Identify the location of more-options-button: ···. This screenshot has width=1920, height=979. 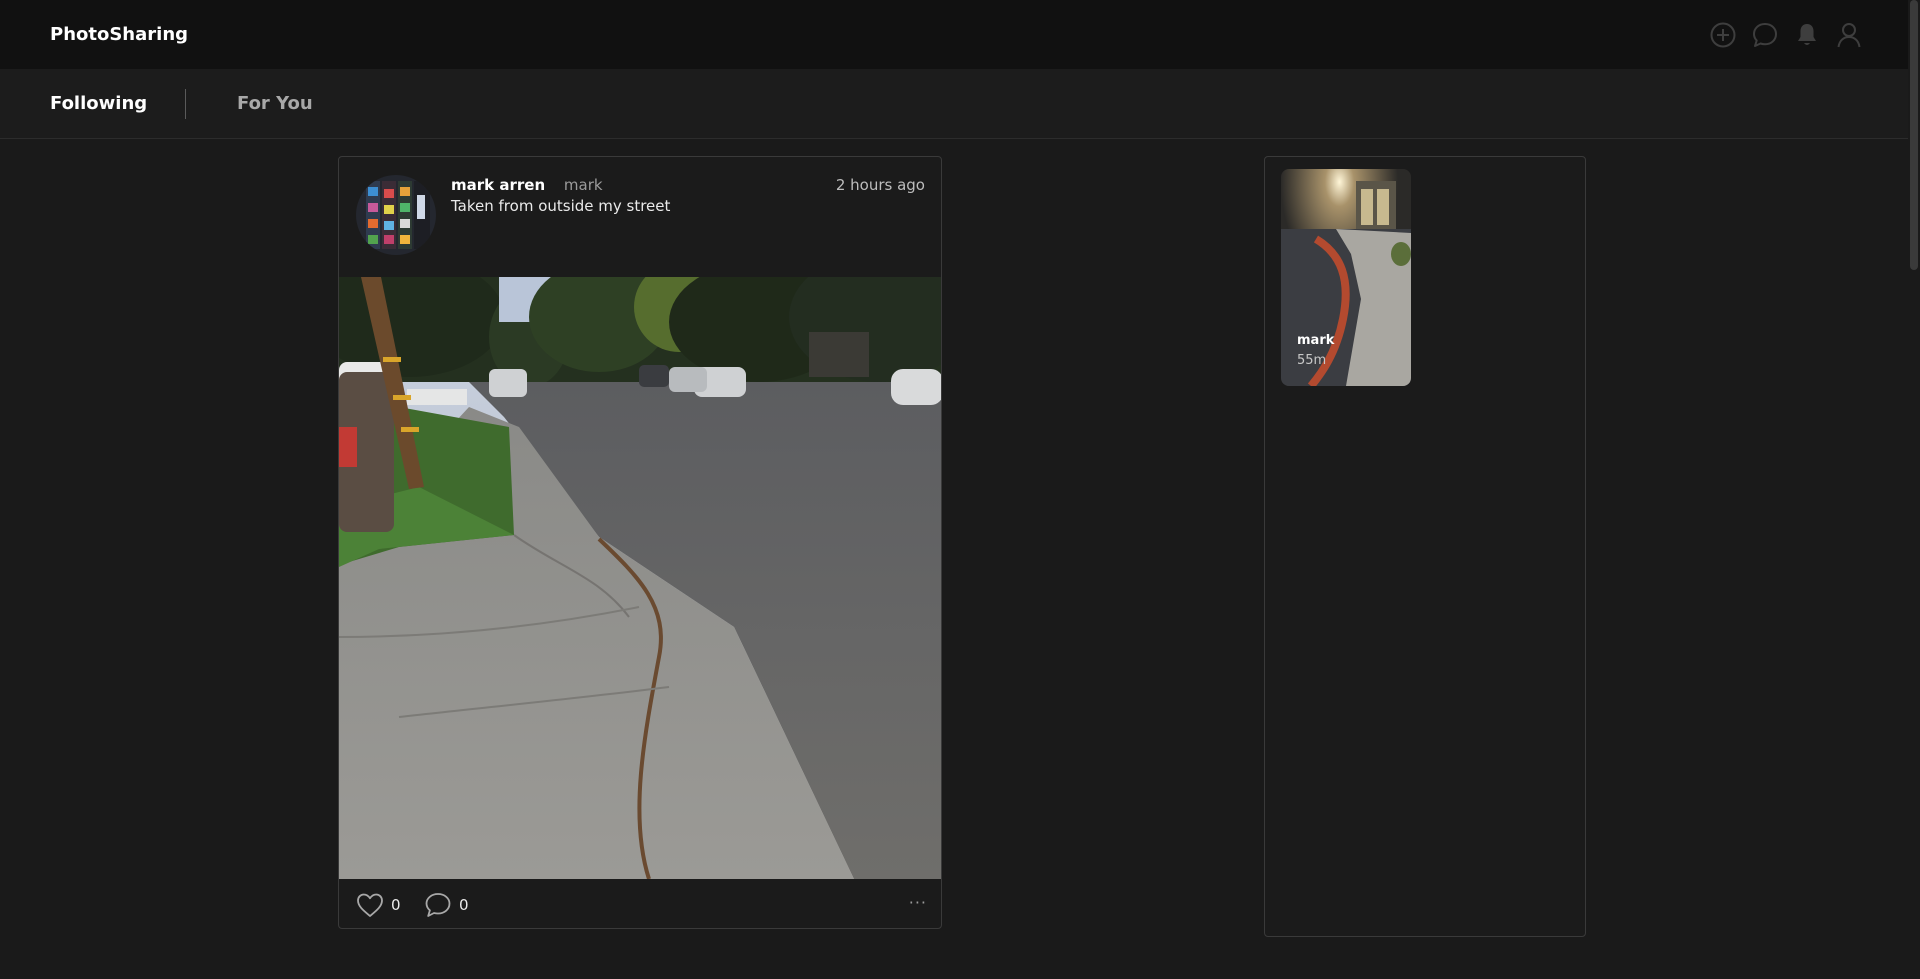
(918, 902).